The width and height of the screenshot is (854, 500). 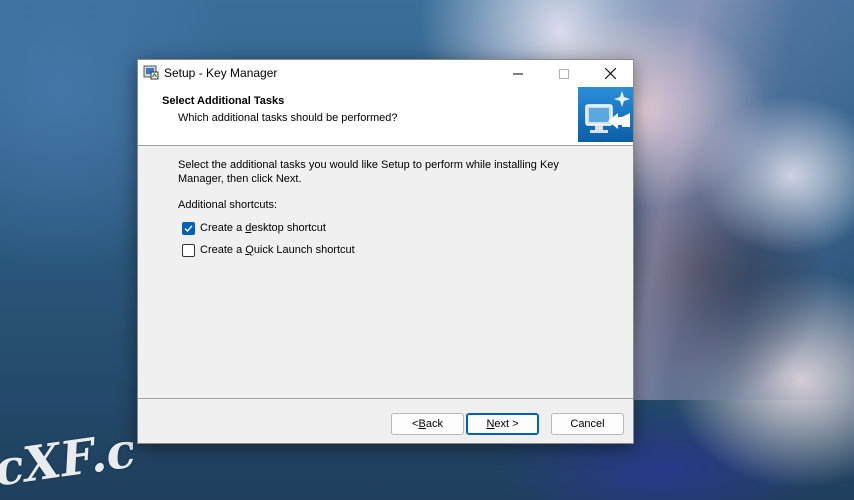 What do you see at coordinates (263, 228) in the screenshot?
I see `desktop-shortcut-label: Create a desktop shortcut` at bounding box center [263, 228].